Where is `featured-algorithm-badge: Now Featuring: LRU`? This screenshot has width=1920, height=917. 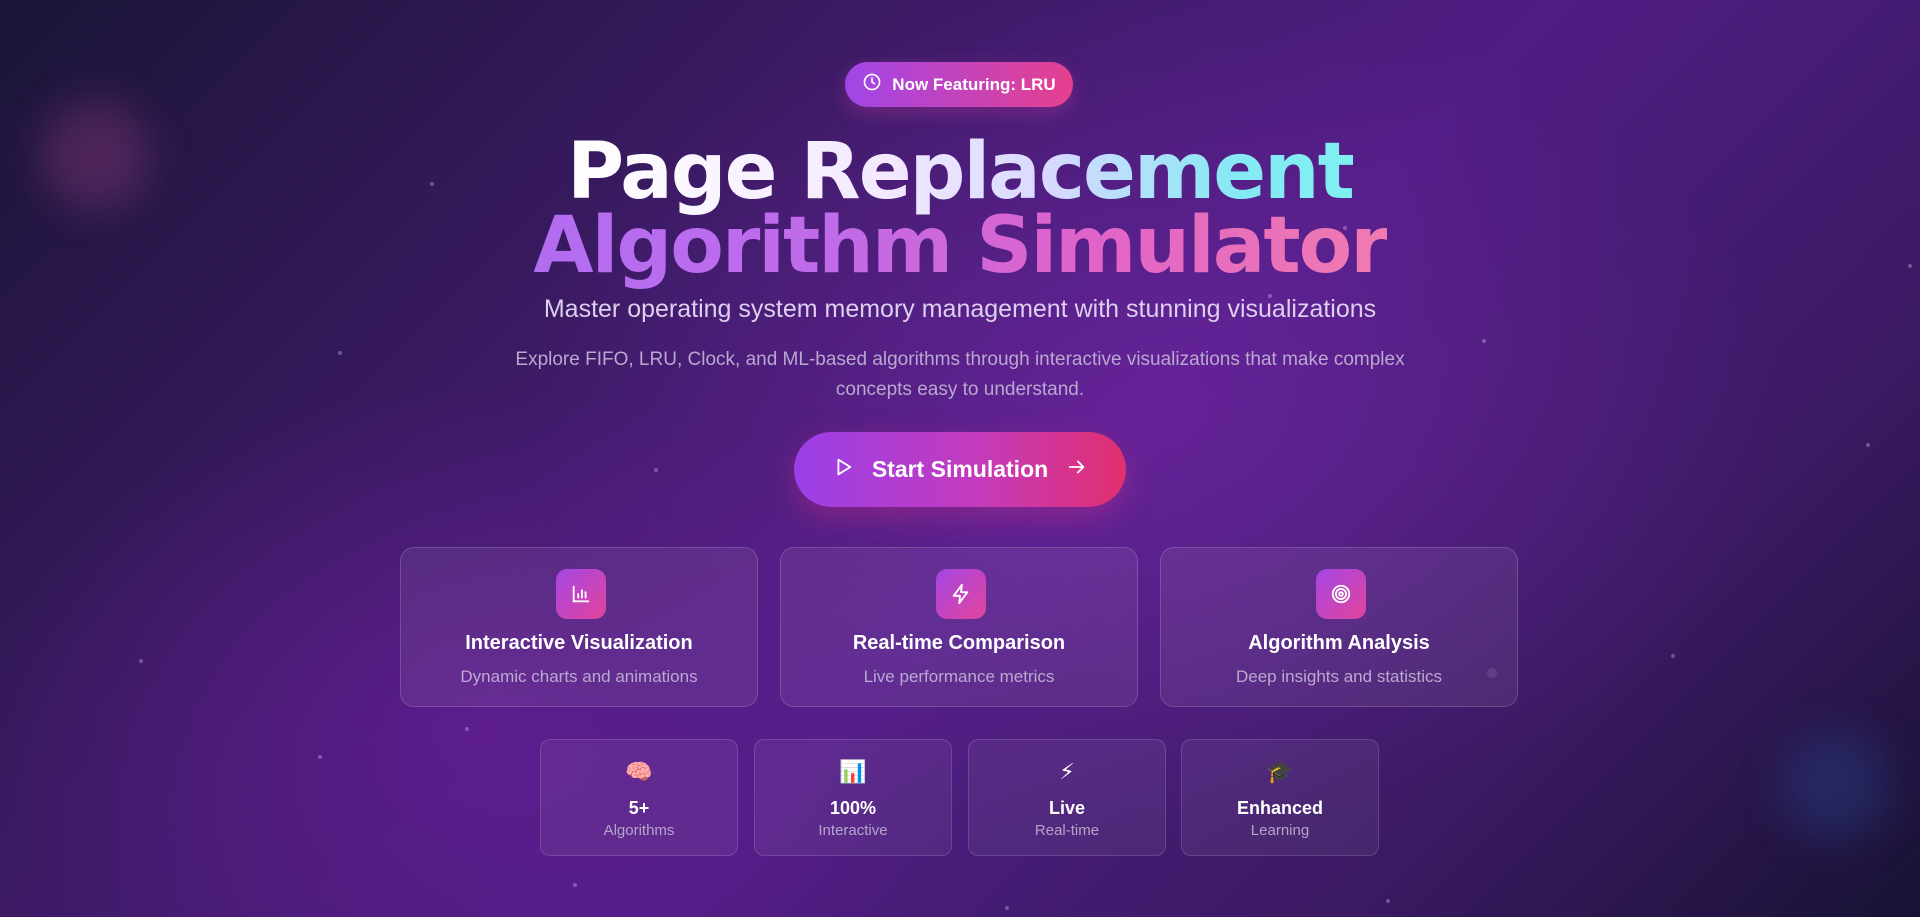 featured-algorithm-badge: Now Featuring: LRU is located at coordinates (959, 84).